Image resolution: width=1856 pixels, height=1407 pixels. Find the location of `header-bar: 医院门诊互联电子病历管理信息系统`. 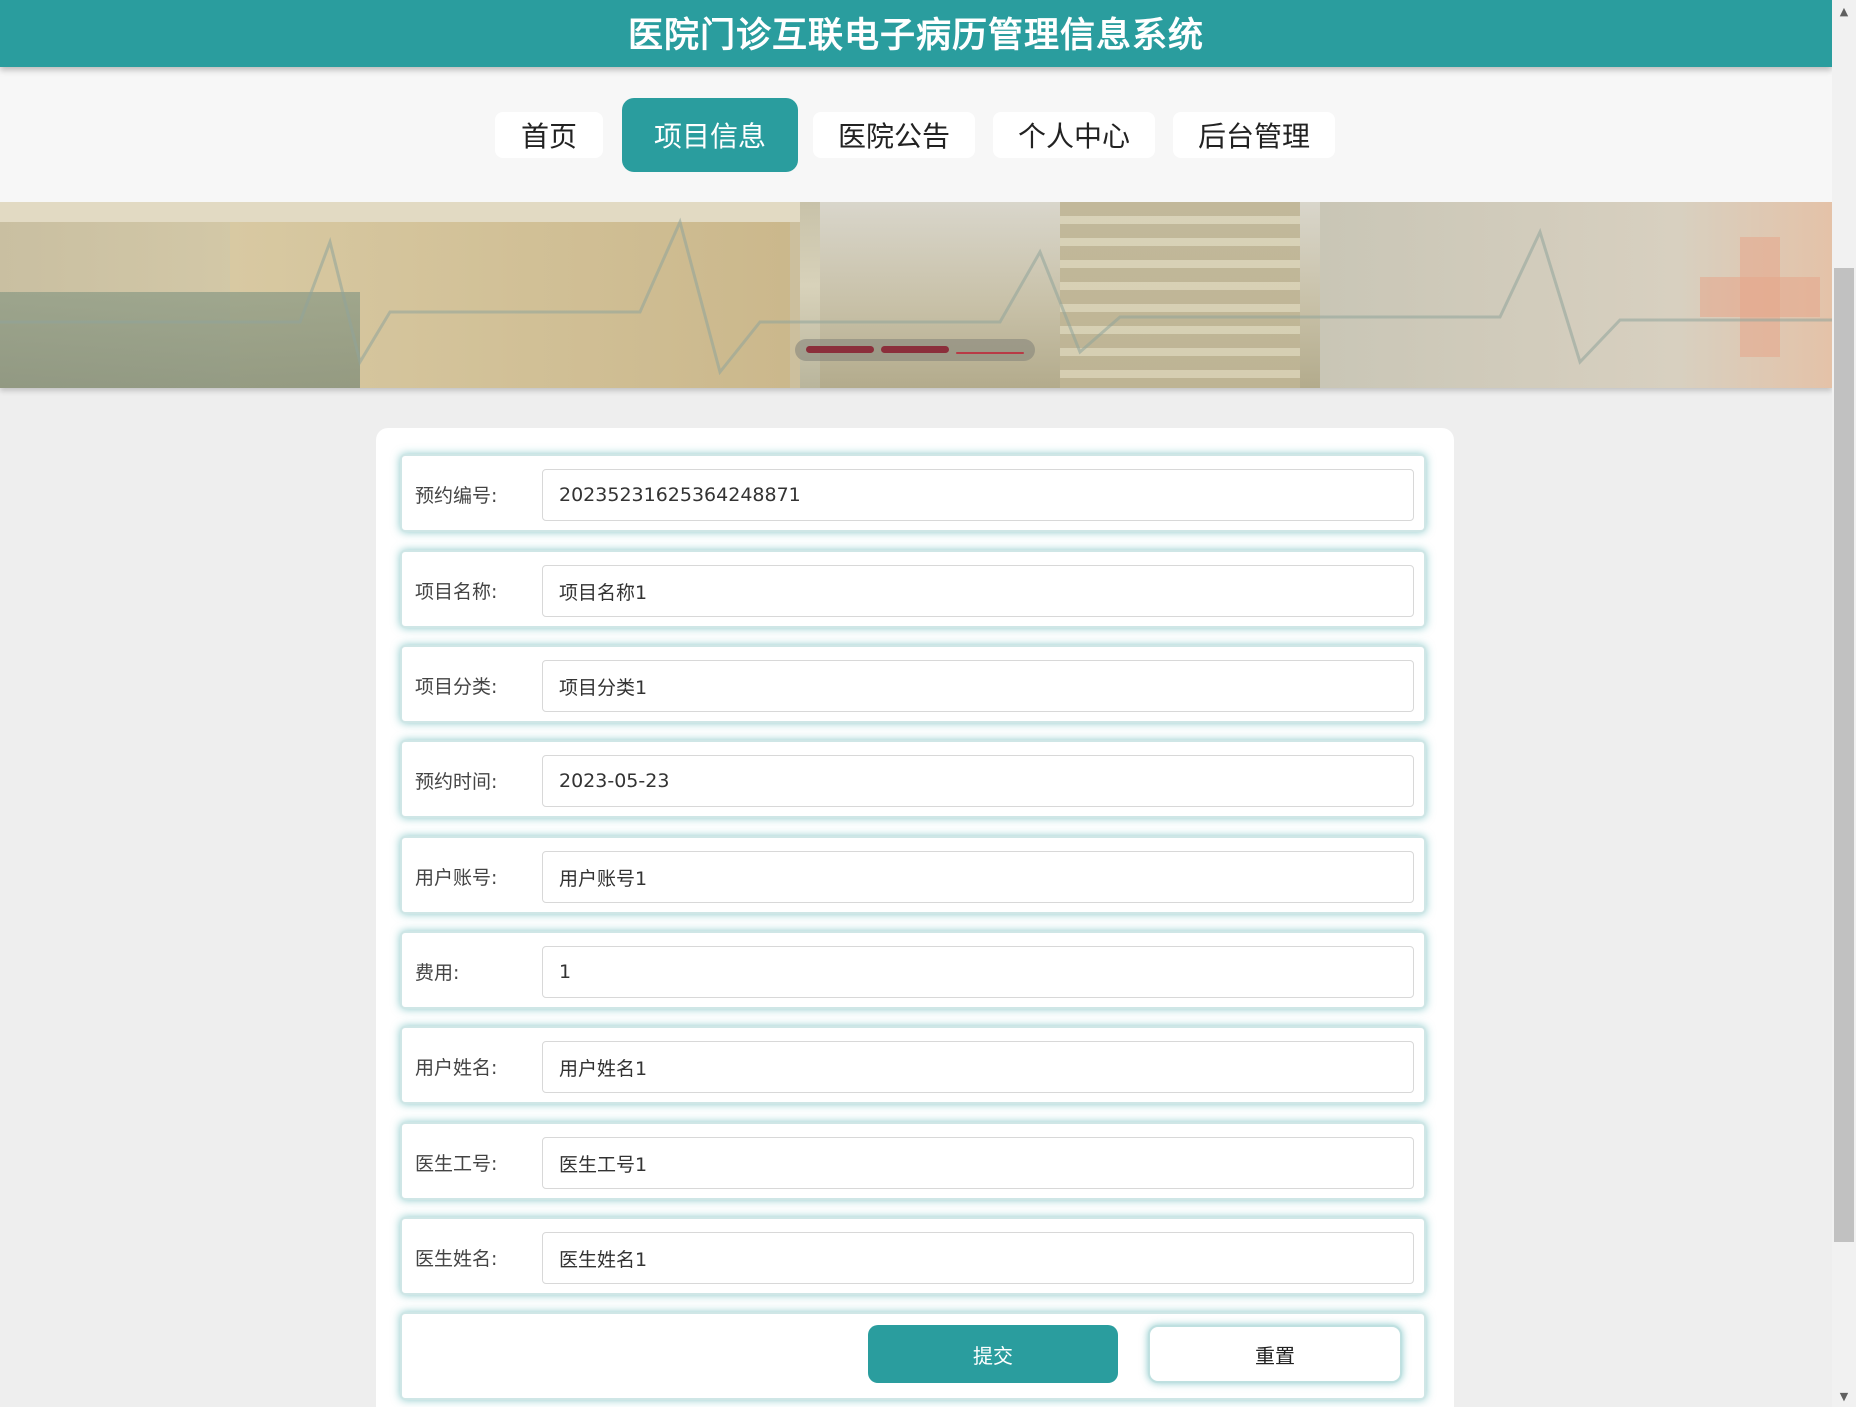

header-bar: 医院门诊互联电子病历管理信息系统 is located at coordinates (916, 33).